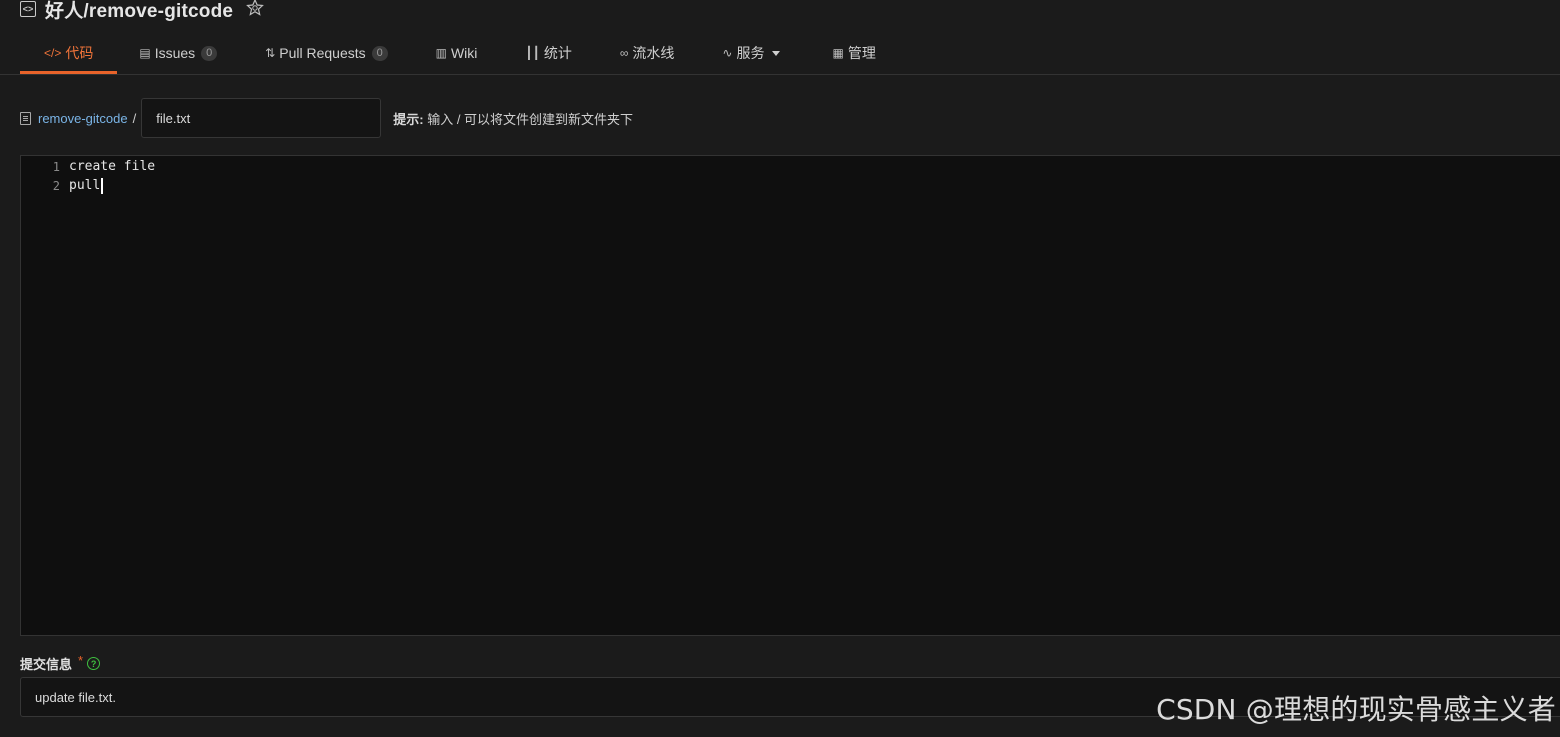 Image resolution: width=1560 pixels, height=737 pixels. What do you see at coordinates (790, 697) in the screenshot?
I see `commit-message-input` at bounding box center [790, 697].